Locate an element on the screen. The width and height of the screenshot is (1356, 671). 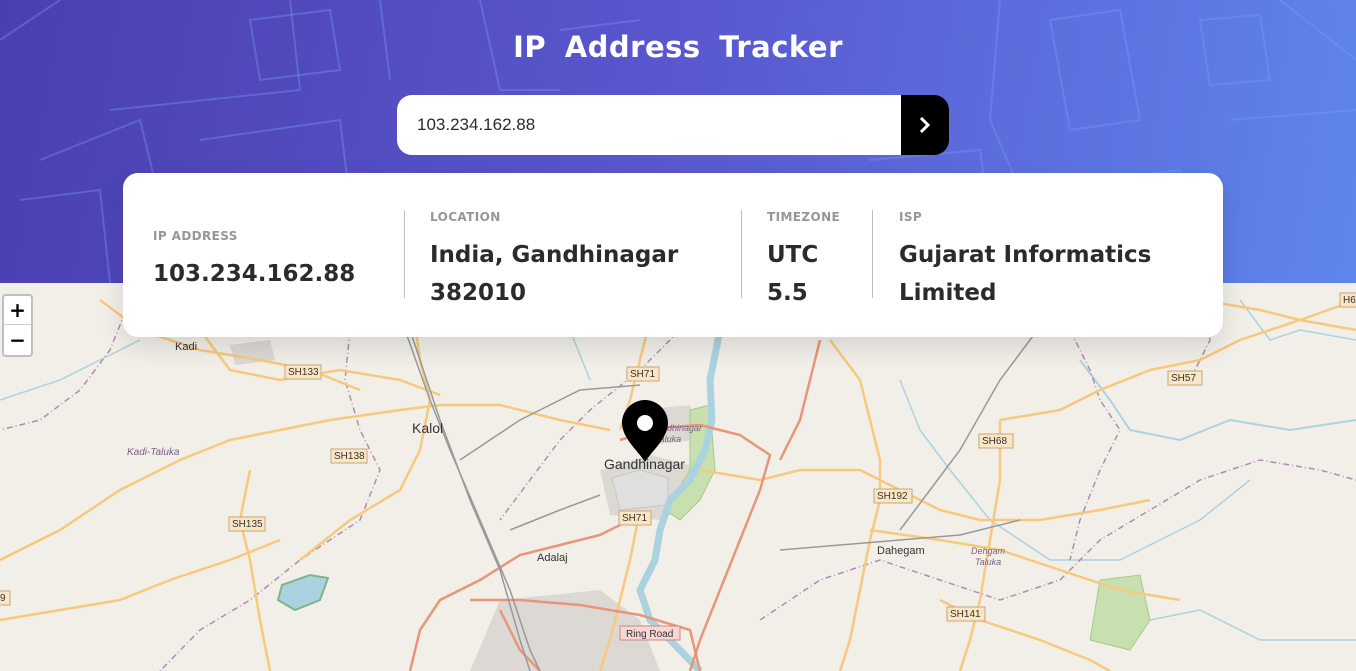
road-sh133: SH133 is located at coordinates (303, 372).